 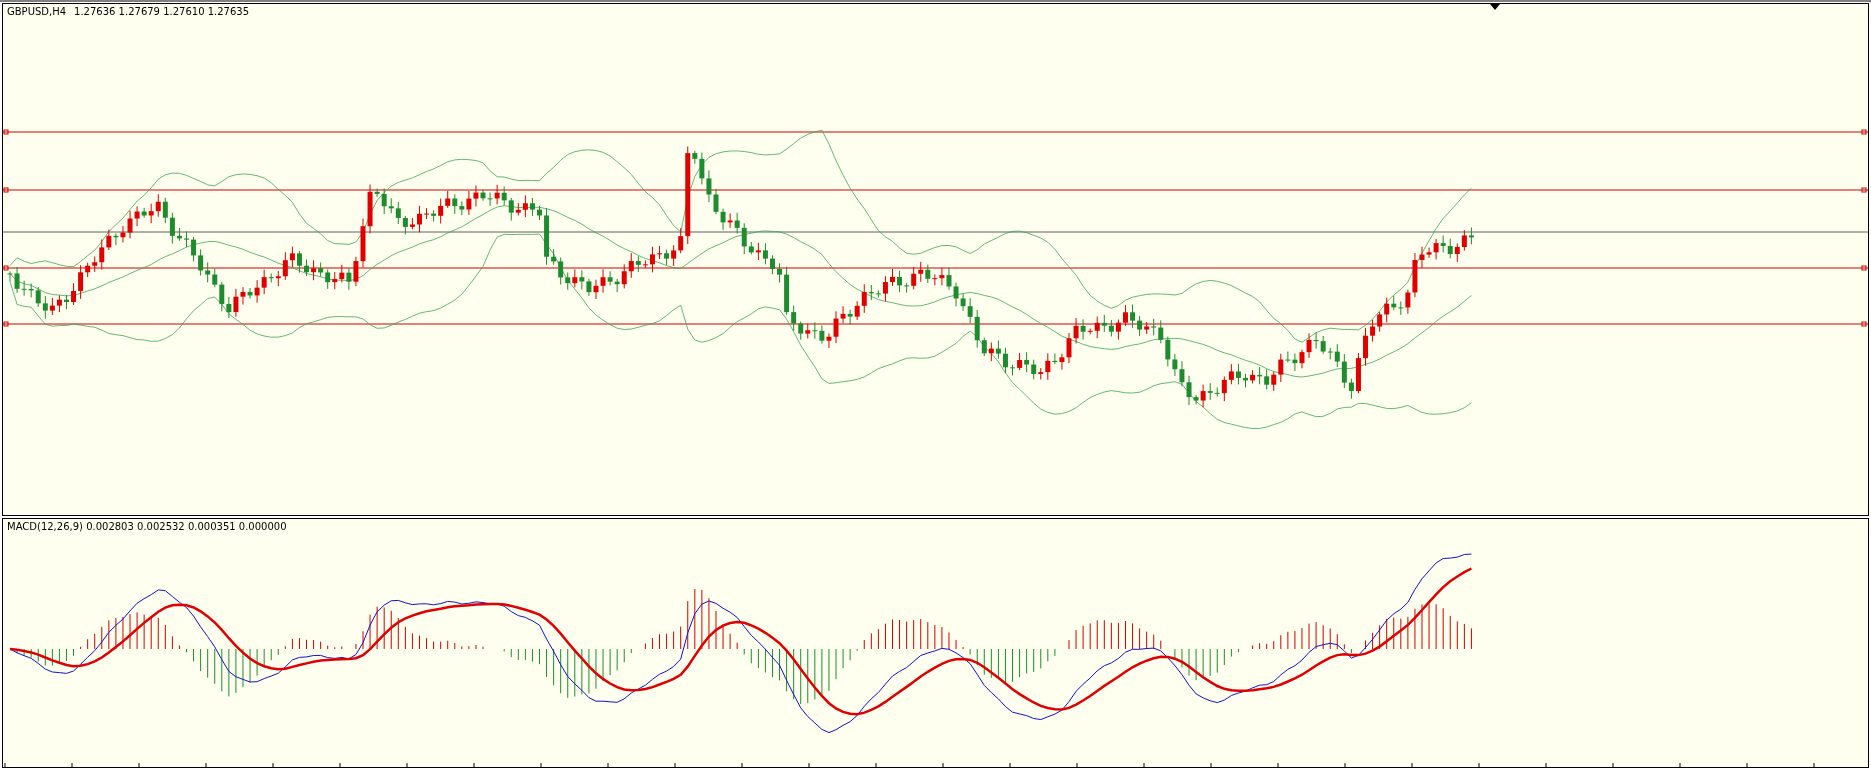 What do you see at coordinates (162, 11) in the screenshot?
I see `quote-values: 1.27636 1.27679 1.27610 1.27635` at bounding box center [162, 11].